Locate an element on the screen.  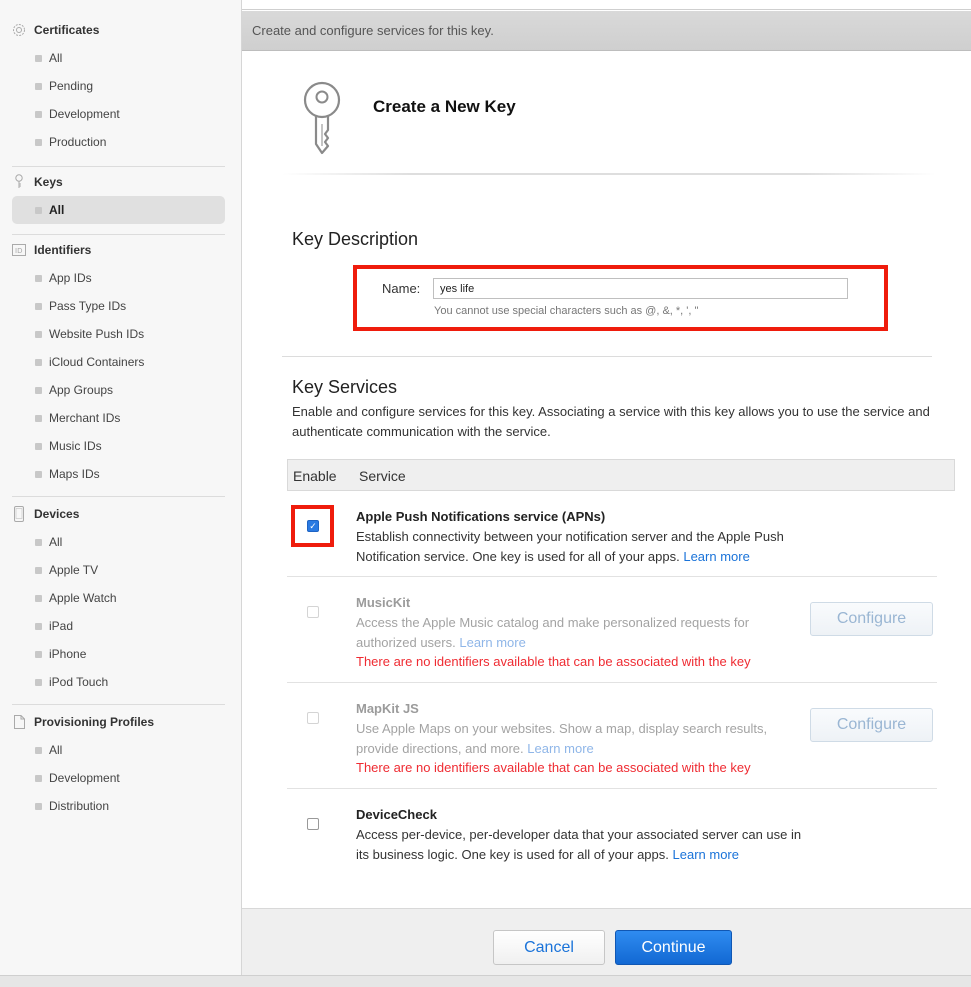
sidebar-item-label: iCloud Containers is located at coordinates (97, 362).